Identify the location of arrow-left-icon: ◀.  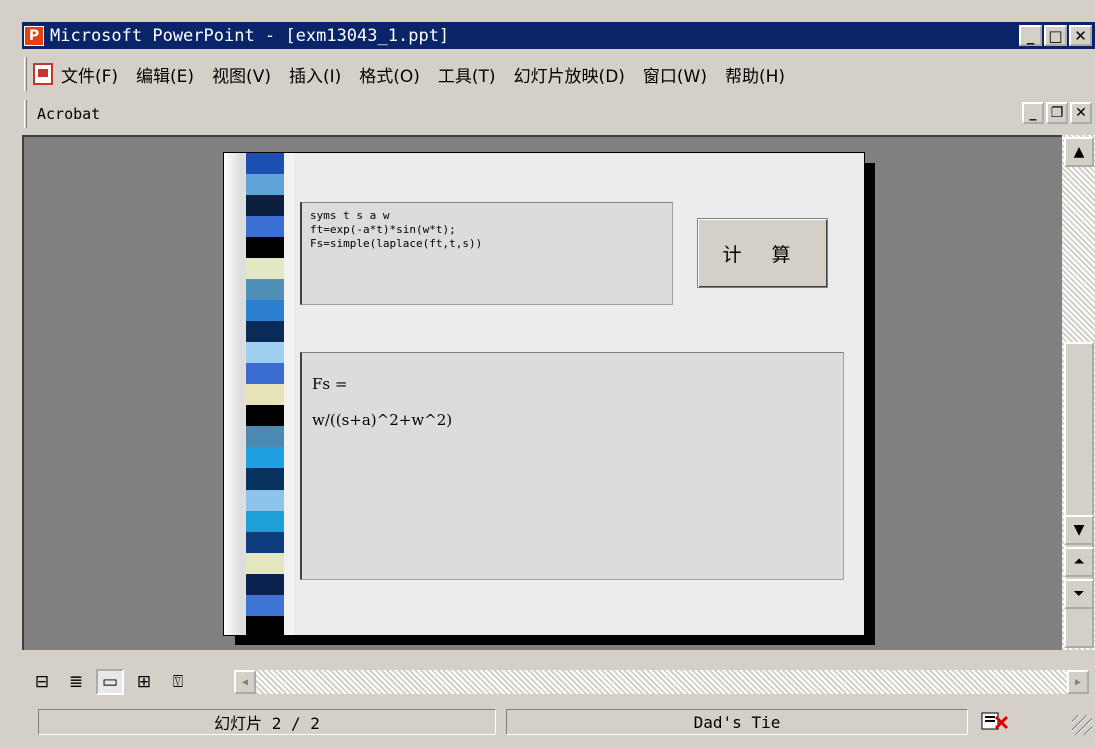
(245, 682).